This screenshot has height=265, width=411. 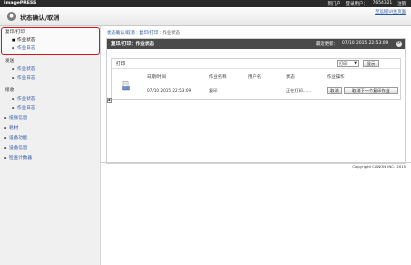 I want to click on display-button: 显示, so click(x=371, y=63).